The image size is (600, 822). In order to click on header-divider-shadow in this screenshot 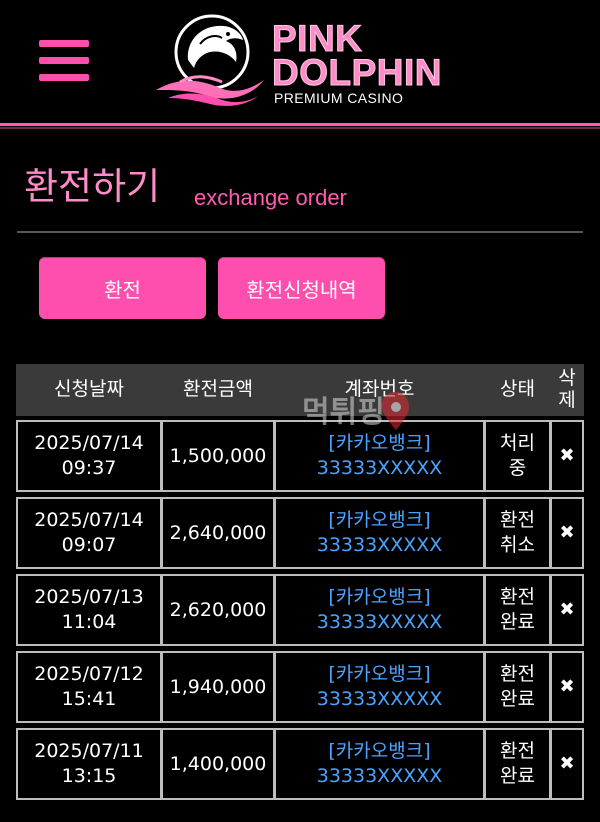, I will do `click(300, 128)`.